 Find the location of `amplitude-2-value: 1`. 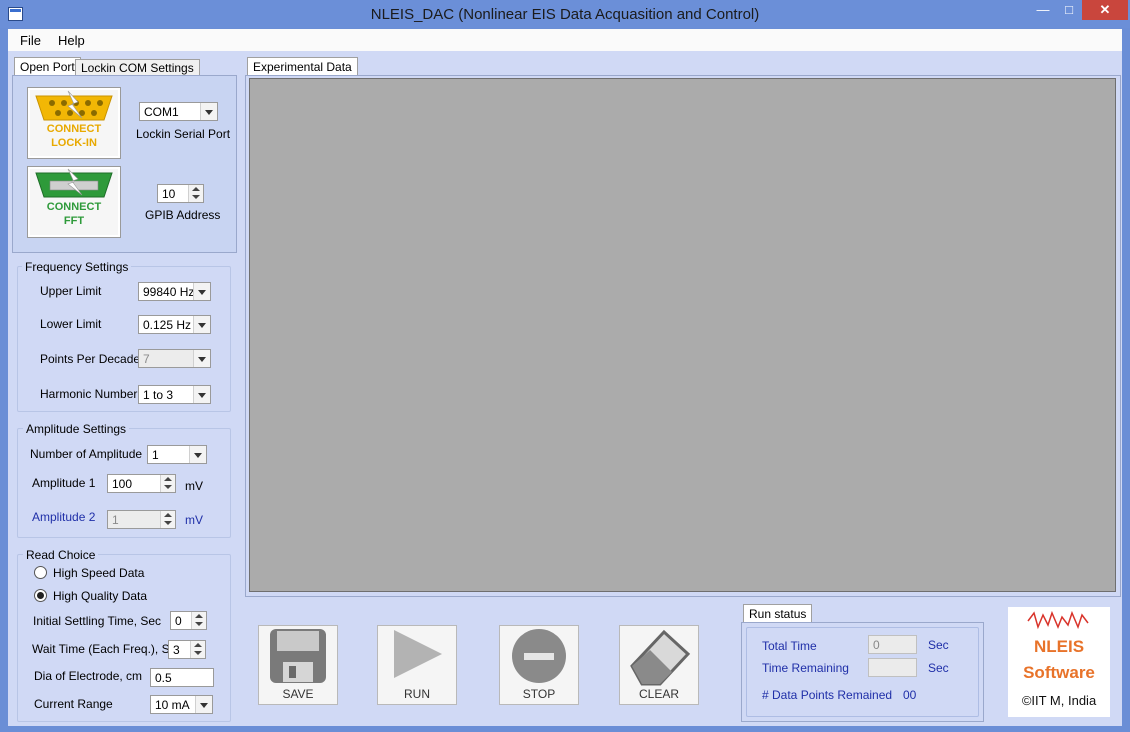

amplitude-2-value: 1 is located at coordinates (115, 520).